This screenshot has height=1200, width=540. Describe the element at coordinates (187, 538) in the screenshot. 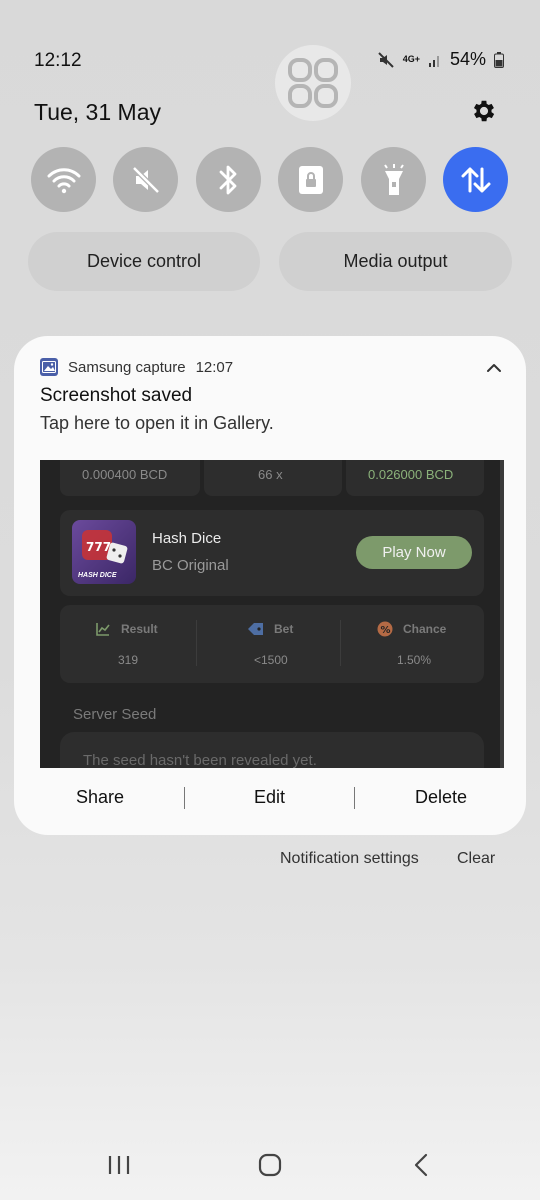

I see `game-title: Hash Dice` at that location.